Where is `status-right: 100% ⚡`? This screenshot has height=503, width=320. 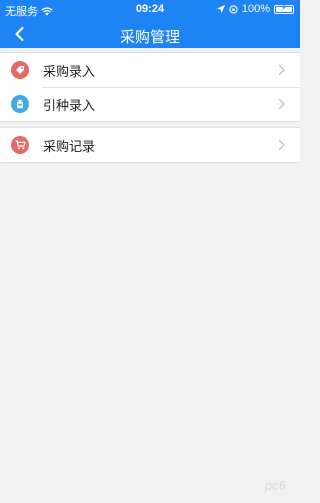
status-right: 100% ⚡ is located at coordinates (255, 9).